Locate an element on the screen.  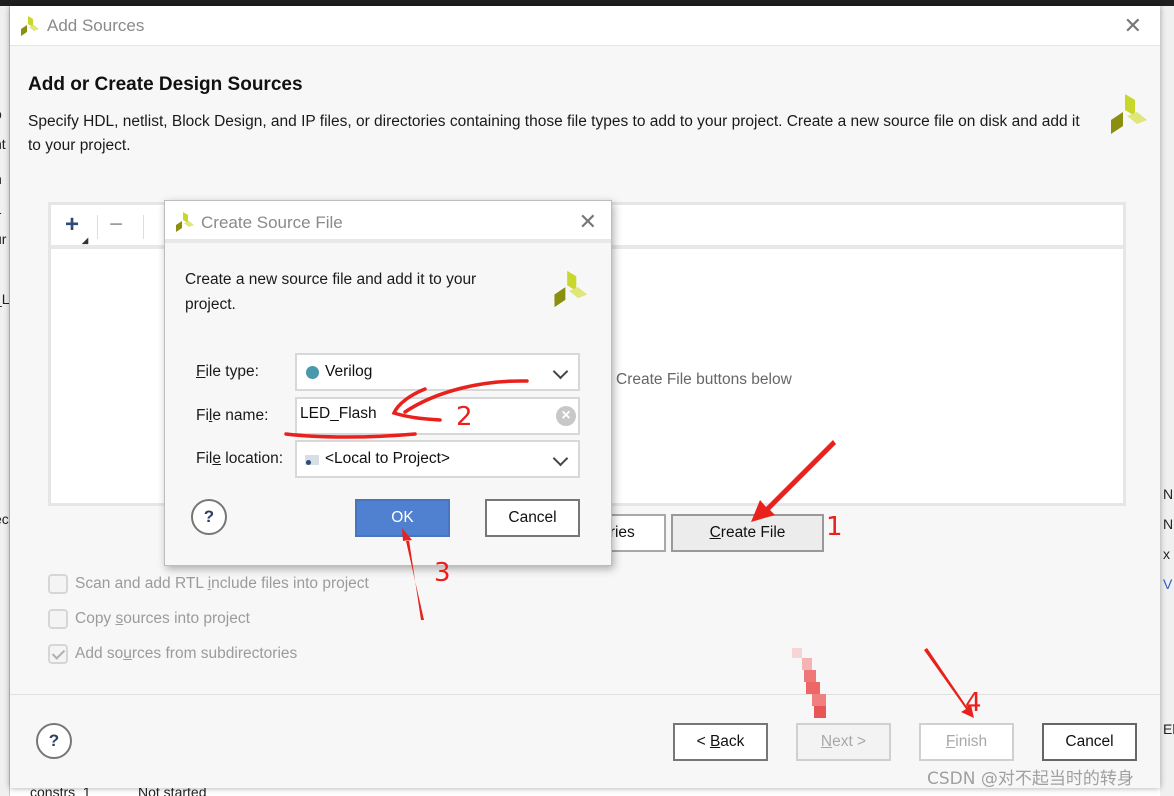
mnemonic: C is located at coordinates (715, 532).